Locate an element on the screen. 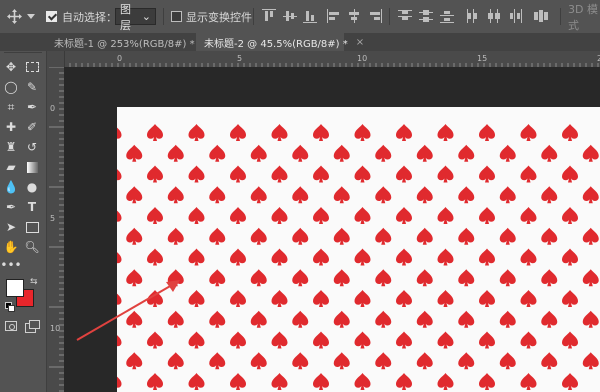 The image size is (600, 392). foreground-color-swatch is located at coordinates (15, 288).